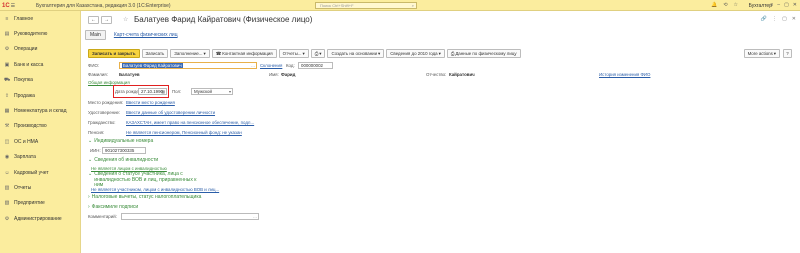  What do you see at coordinates (244, 53) in the screenshot?
I see `contact-info-button: ☎ Контактная информация` at bounding box center [244, 53].